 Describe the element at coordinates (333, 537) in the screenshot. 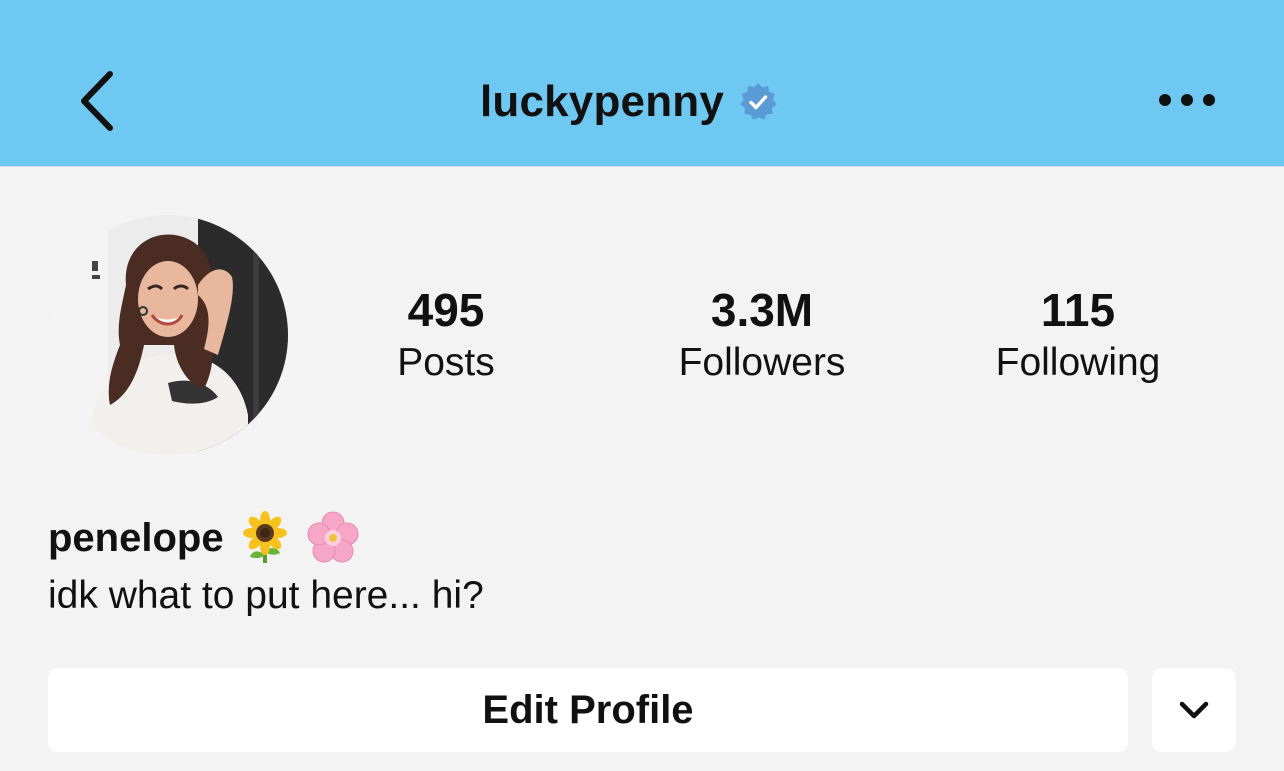

I see `cherry-blossom-emoji` at that location.